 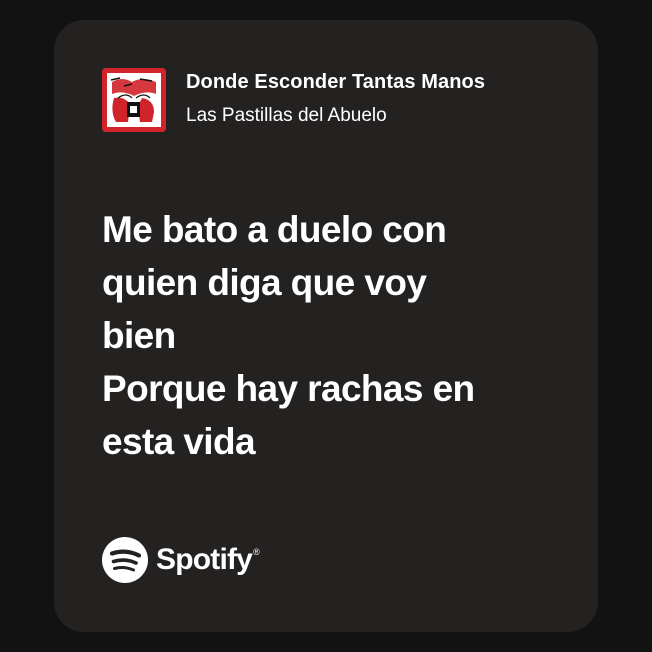 I want to click on lyric-line: esta vida, so click(x=179, y=441).